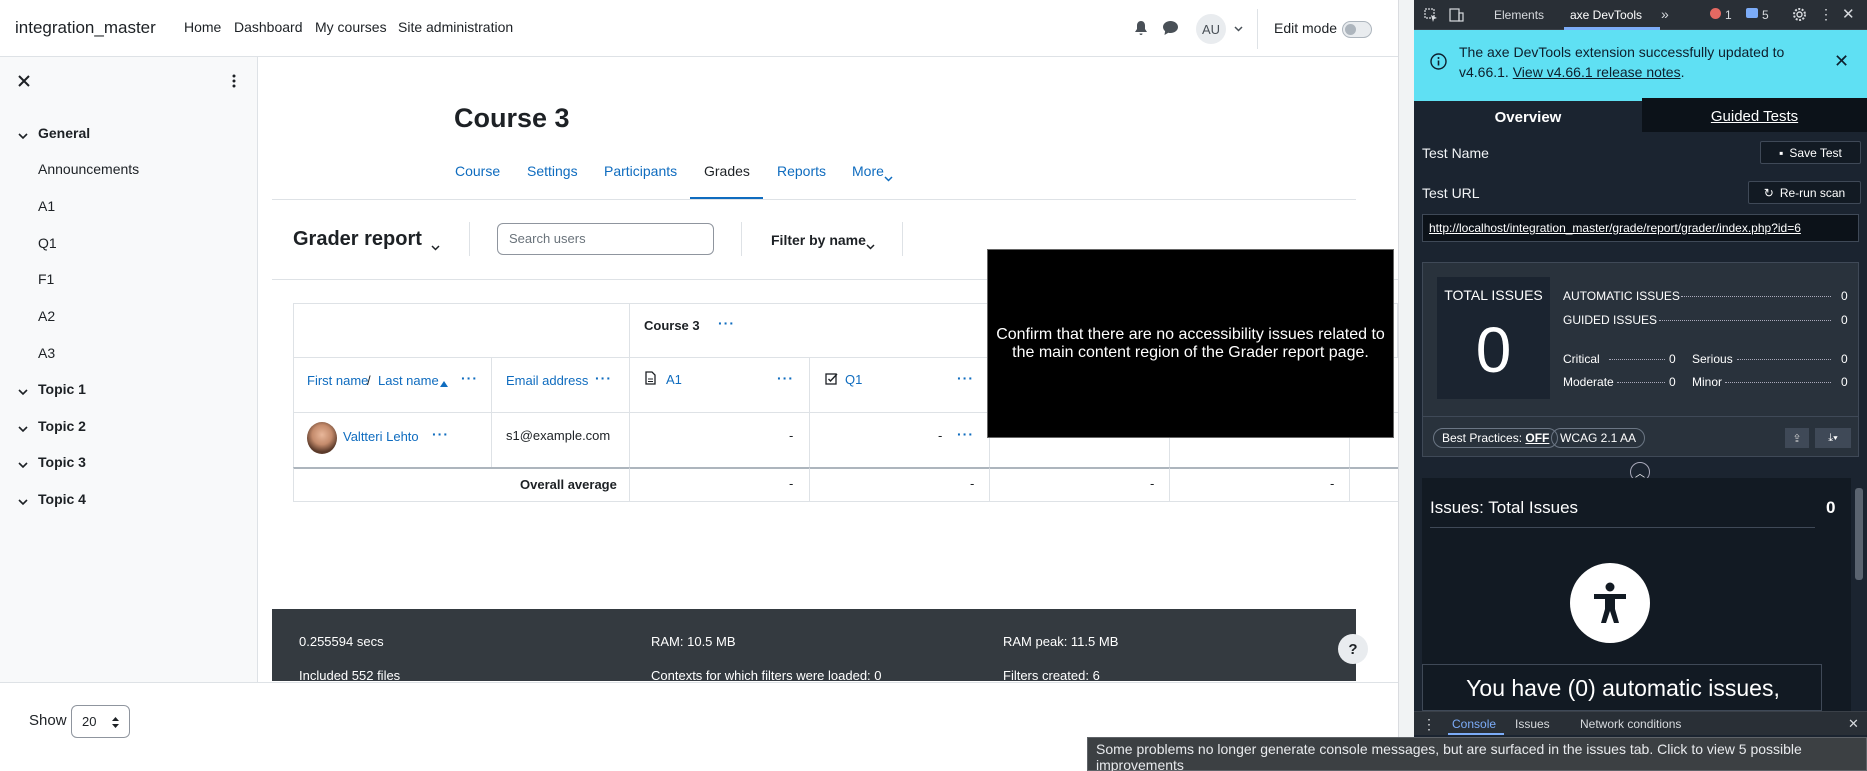 The height and width of the screenshot is (771, 1867). What do you see at coordinates (727, 171) in the screenshot?
I see `tab-grades: Grades` at bounding box center [727, 171].